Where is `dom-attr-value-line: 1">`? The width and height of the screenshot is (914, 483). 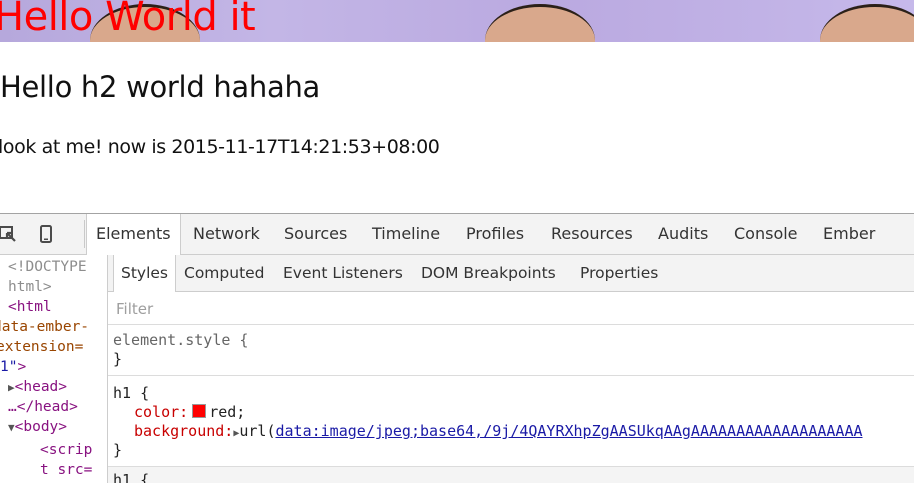
dom-attr-value-line: 1"> is located at coordinates (13, 367).